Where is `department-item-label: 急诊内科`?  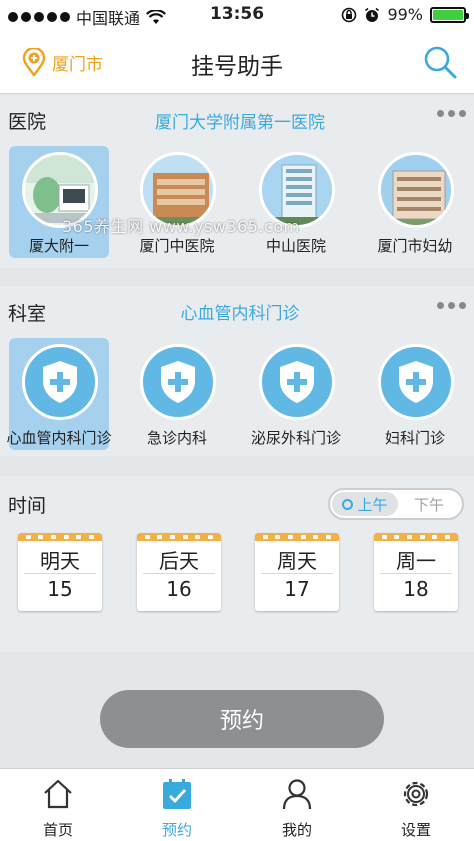
department-item-label: 急诊内科 is located at coordinates (176, 438).